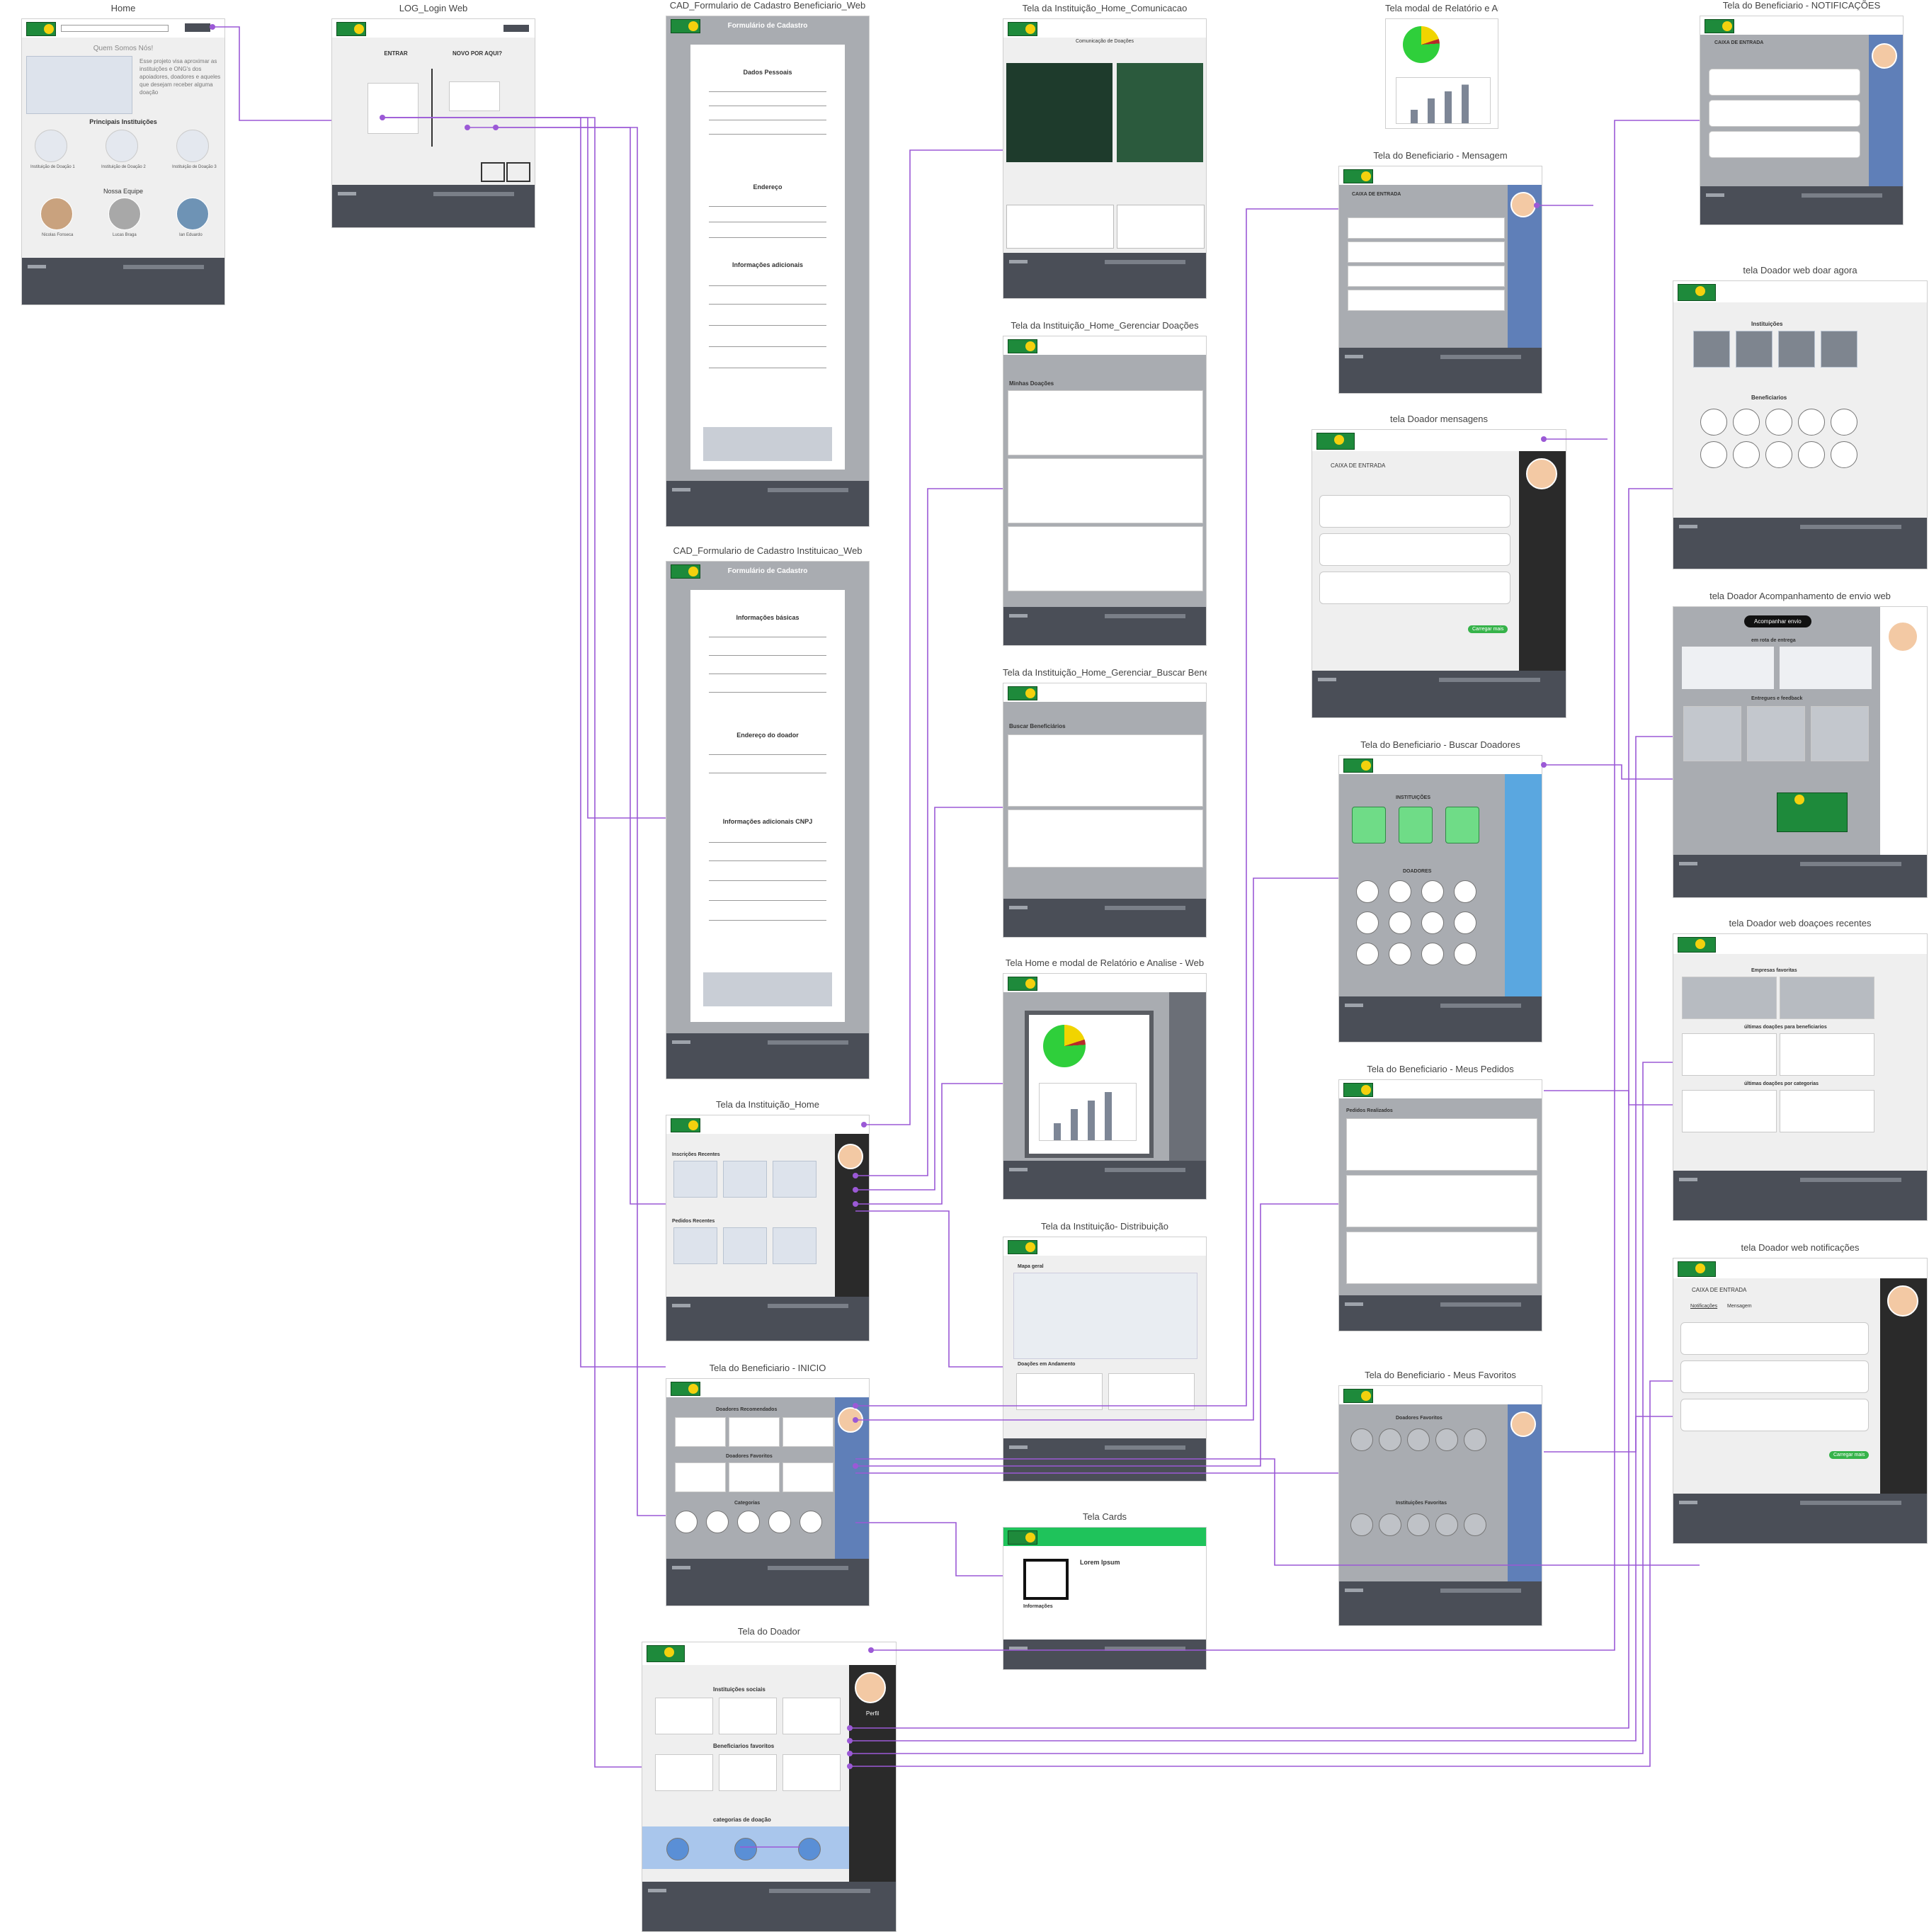 This screenshot has height=1932, width=1929. What do you see at coordinates (1488, 629) in the screenshot?
I see `load-more-button: Carregar mais` at bounding box center [1488, 629].